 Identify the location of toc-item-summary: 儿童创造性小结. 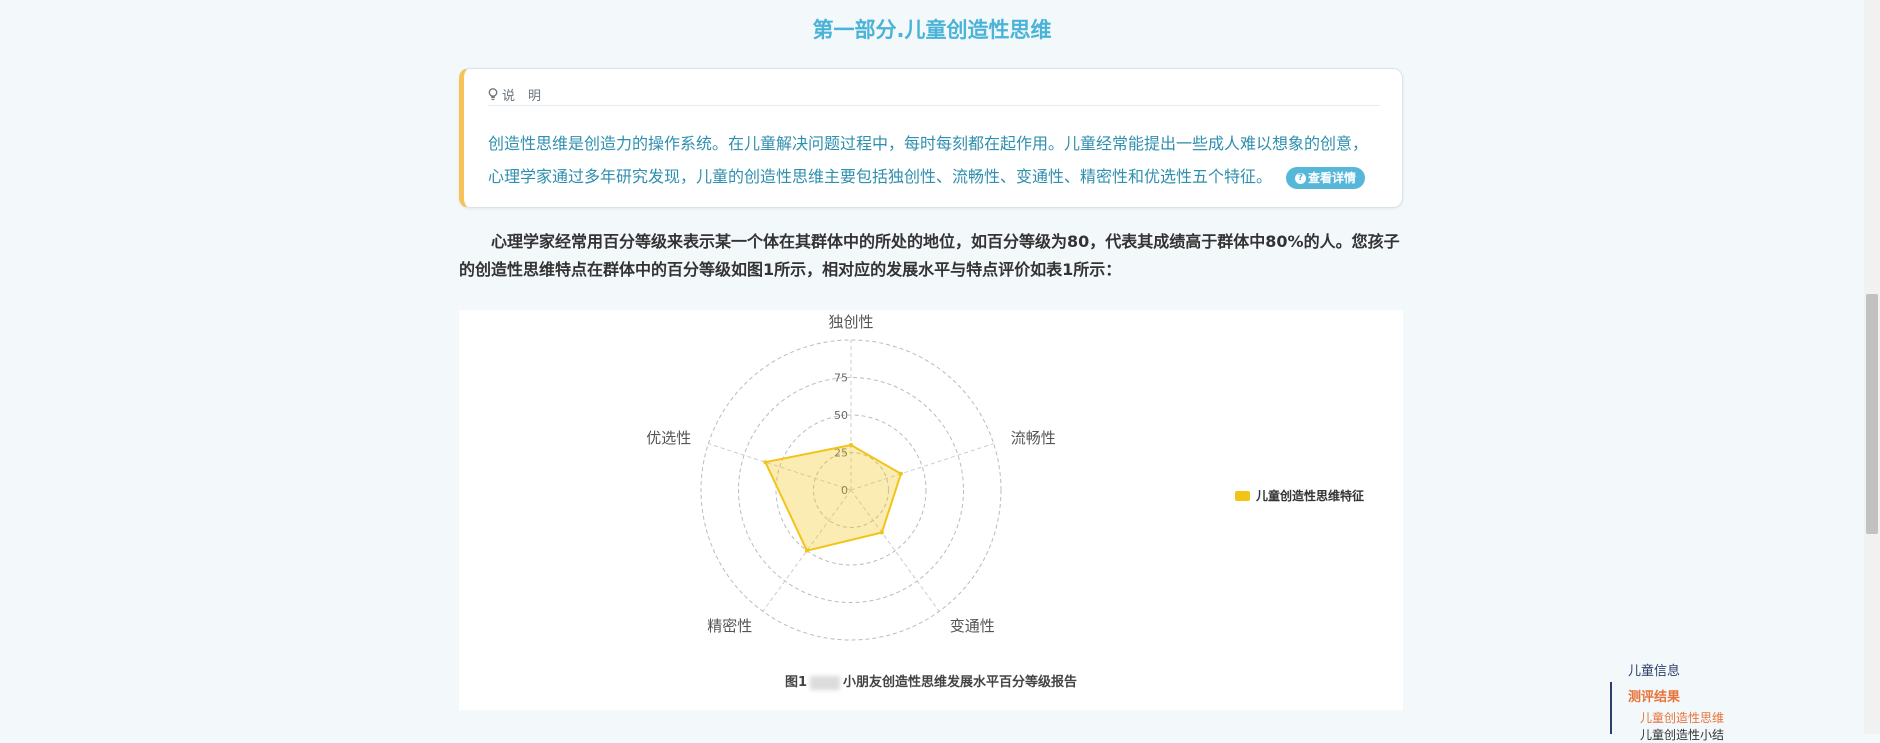
(1682, 734).